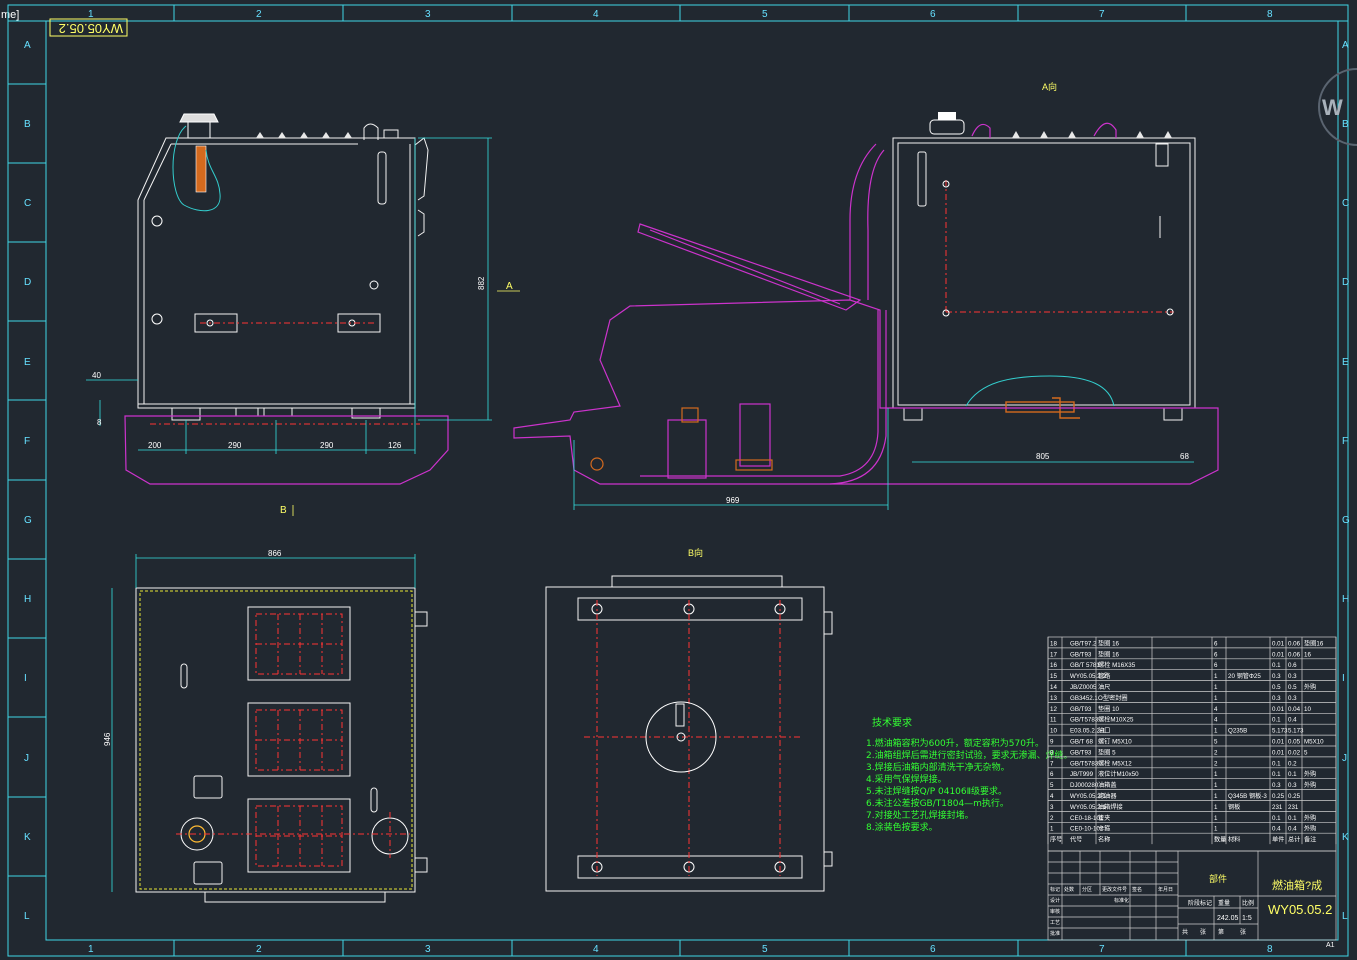 The height and width of the screenshot is (960, 1357). I want to click on front-base-feet, so click(276, 414).